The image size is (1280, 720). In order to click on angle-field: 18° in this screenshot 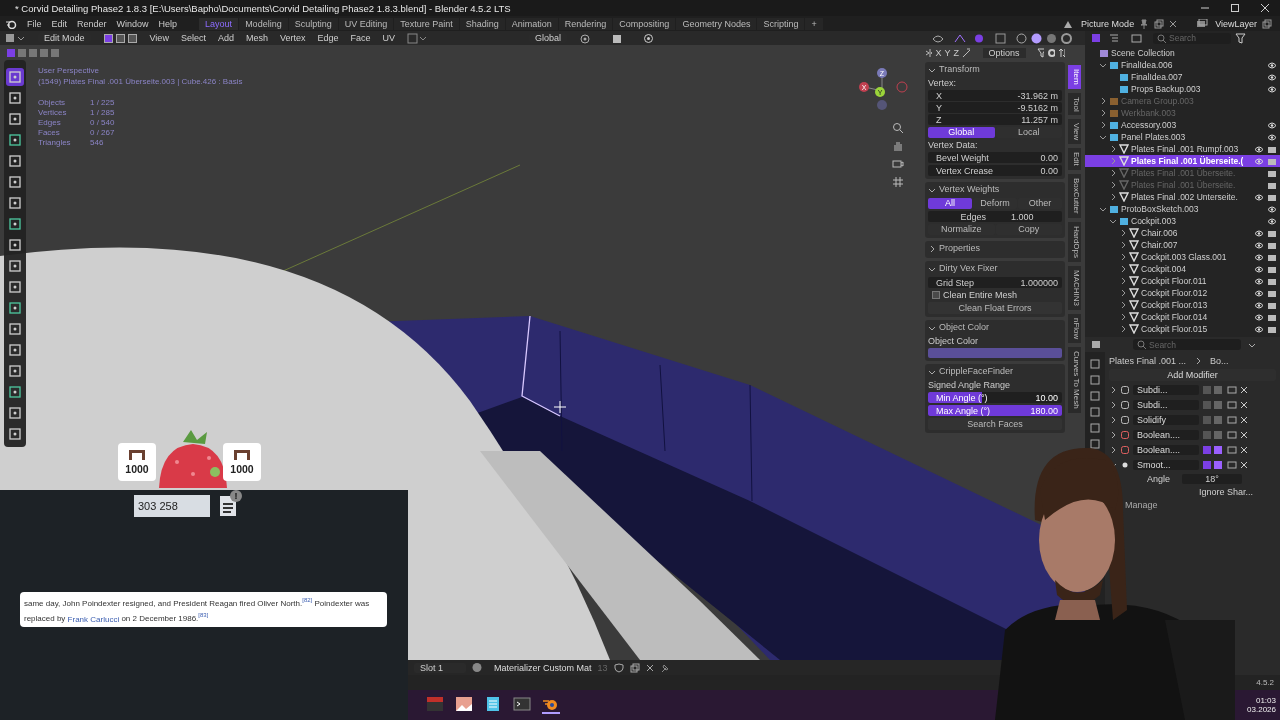, I will do `click(1212, 479)`.